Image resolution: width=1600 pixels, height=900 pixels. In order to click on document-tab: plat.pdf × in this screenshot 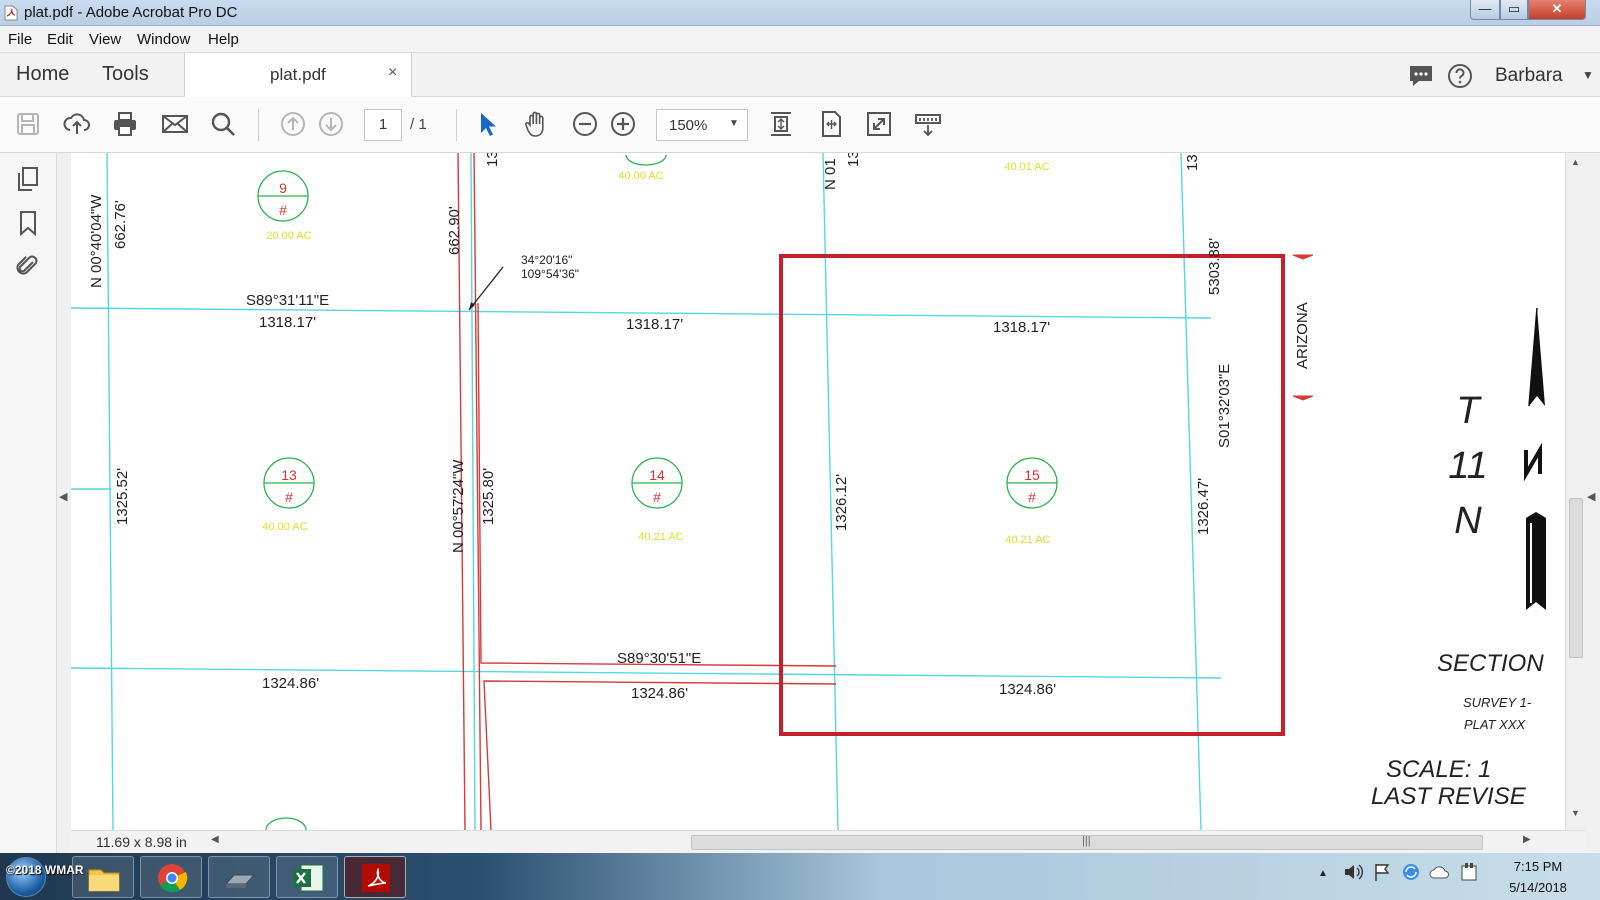, I will do `click(298, 75)`.